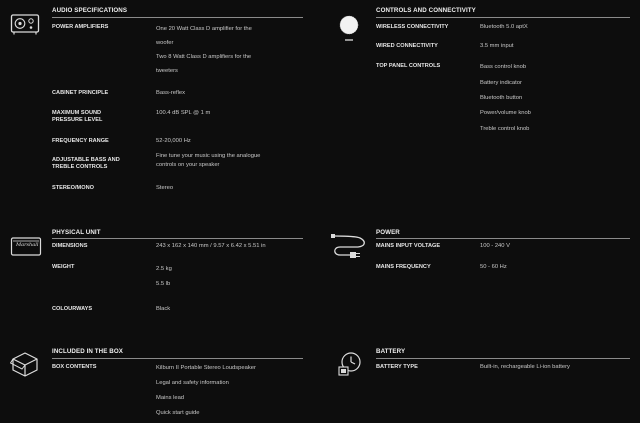  I want to click on spec-label: MAINS INPUT VOLTAGE, so click(408, 246).